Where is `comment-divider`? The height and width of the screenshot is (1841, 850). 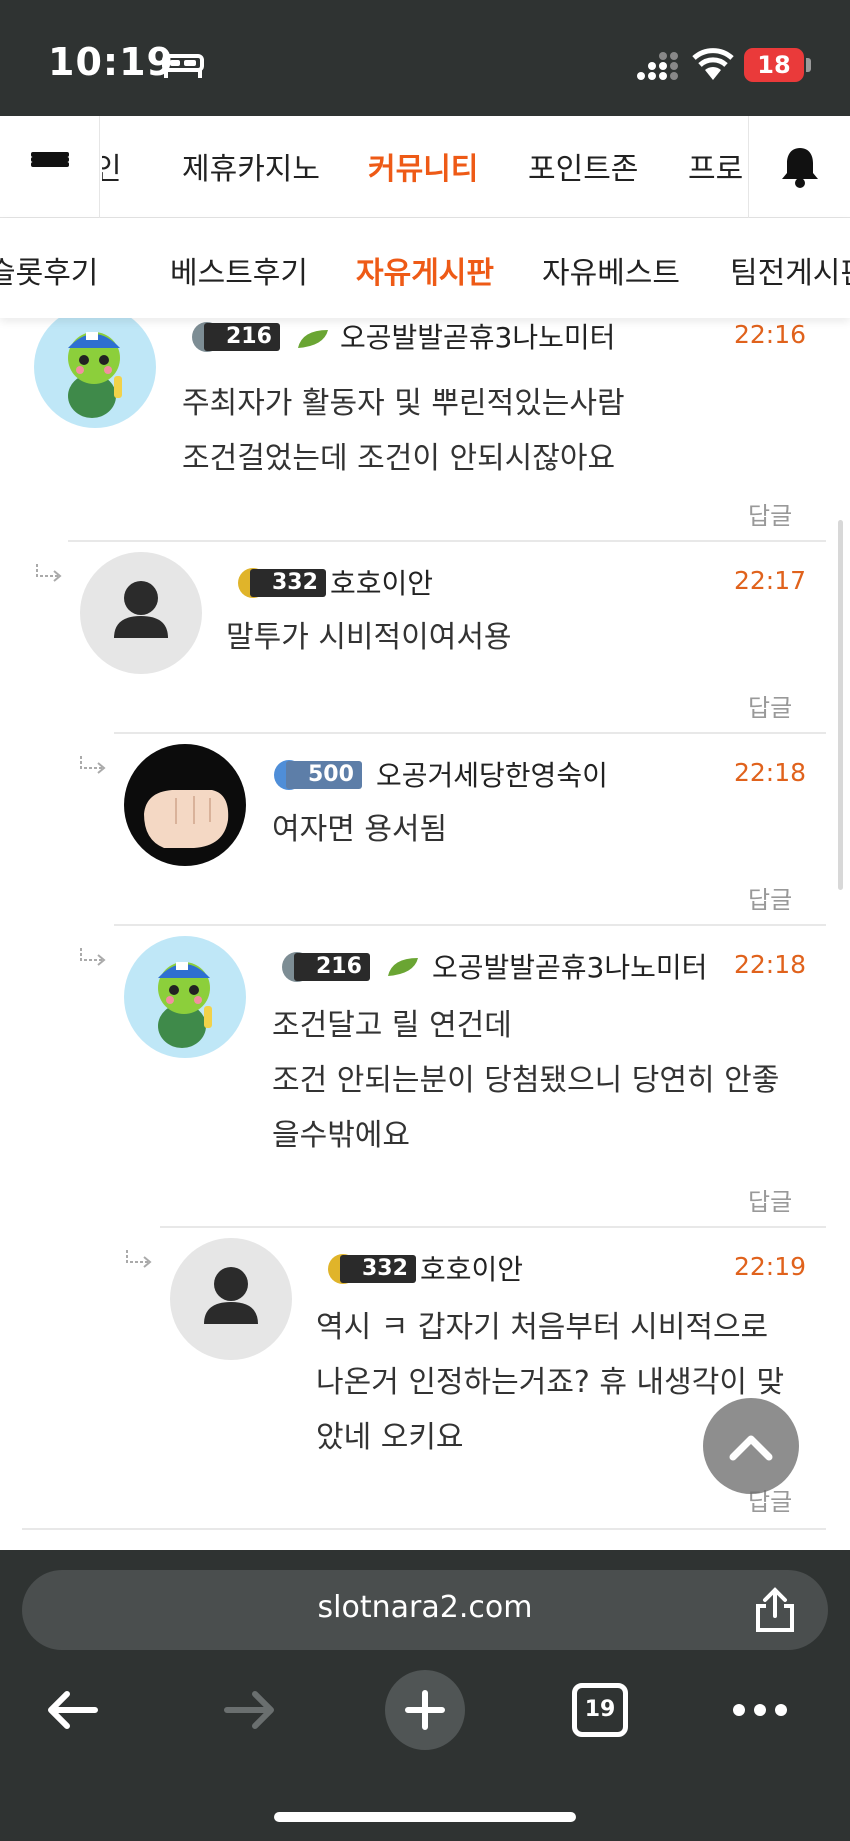 comment-divider is located at coordinates (424, 1529).